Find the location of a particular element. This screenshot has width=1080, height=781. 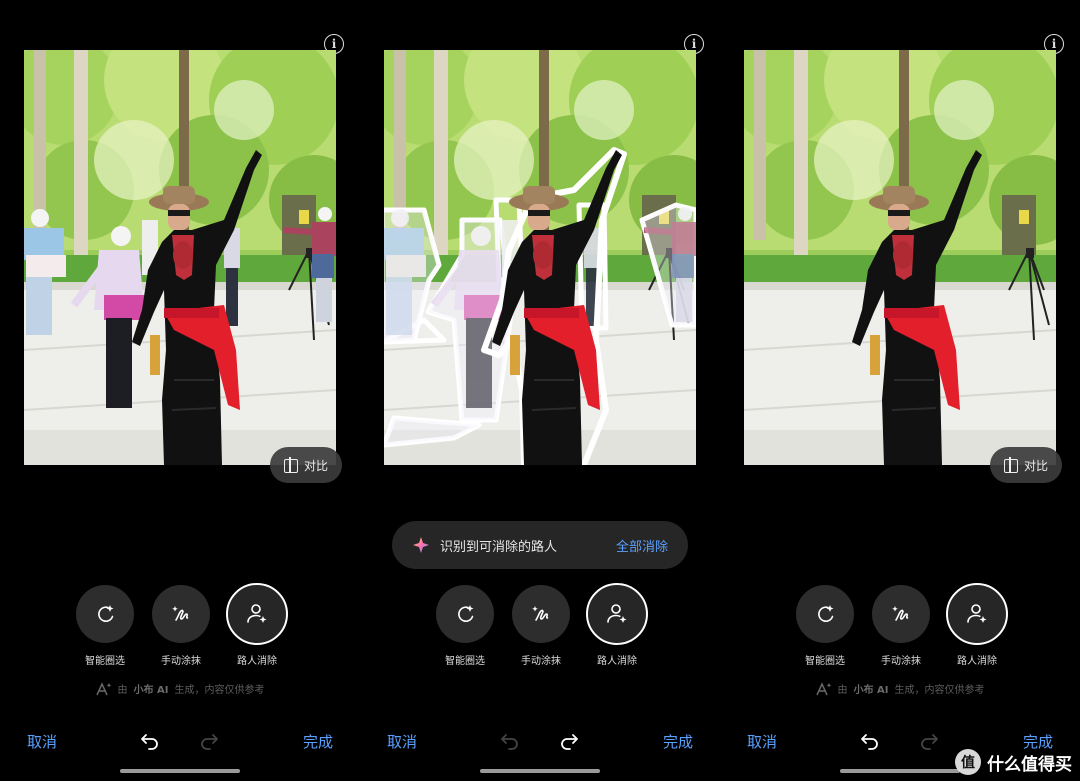

banner-text: 识别到可消除的路人 is located at coordinates (499, 547).